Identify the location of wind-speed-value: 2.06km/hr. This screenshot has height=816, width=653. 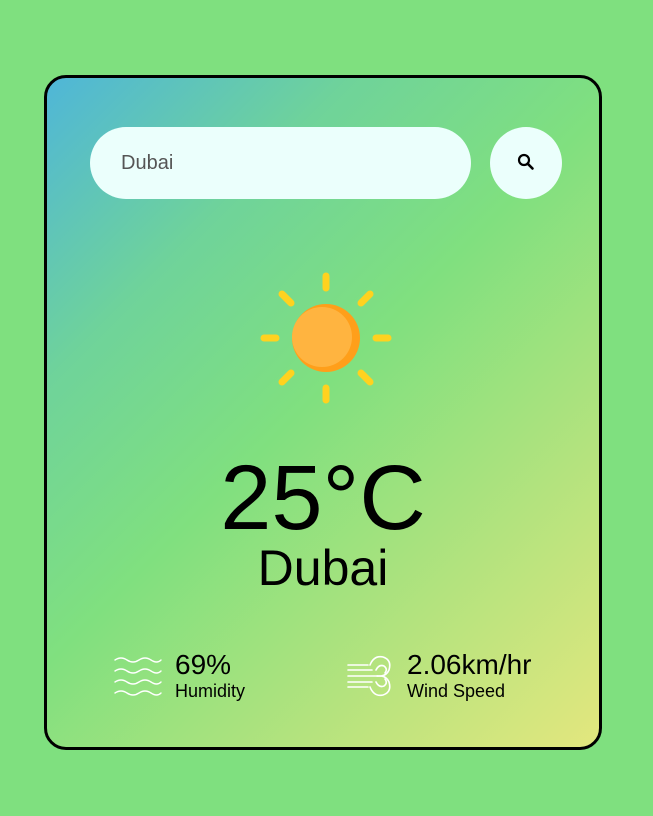
(469, 664).